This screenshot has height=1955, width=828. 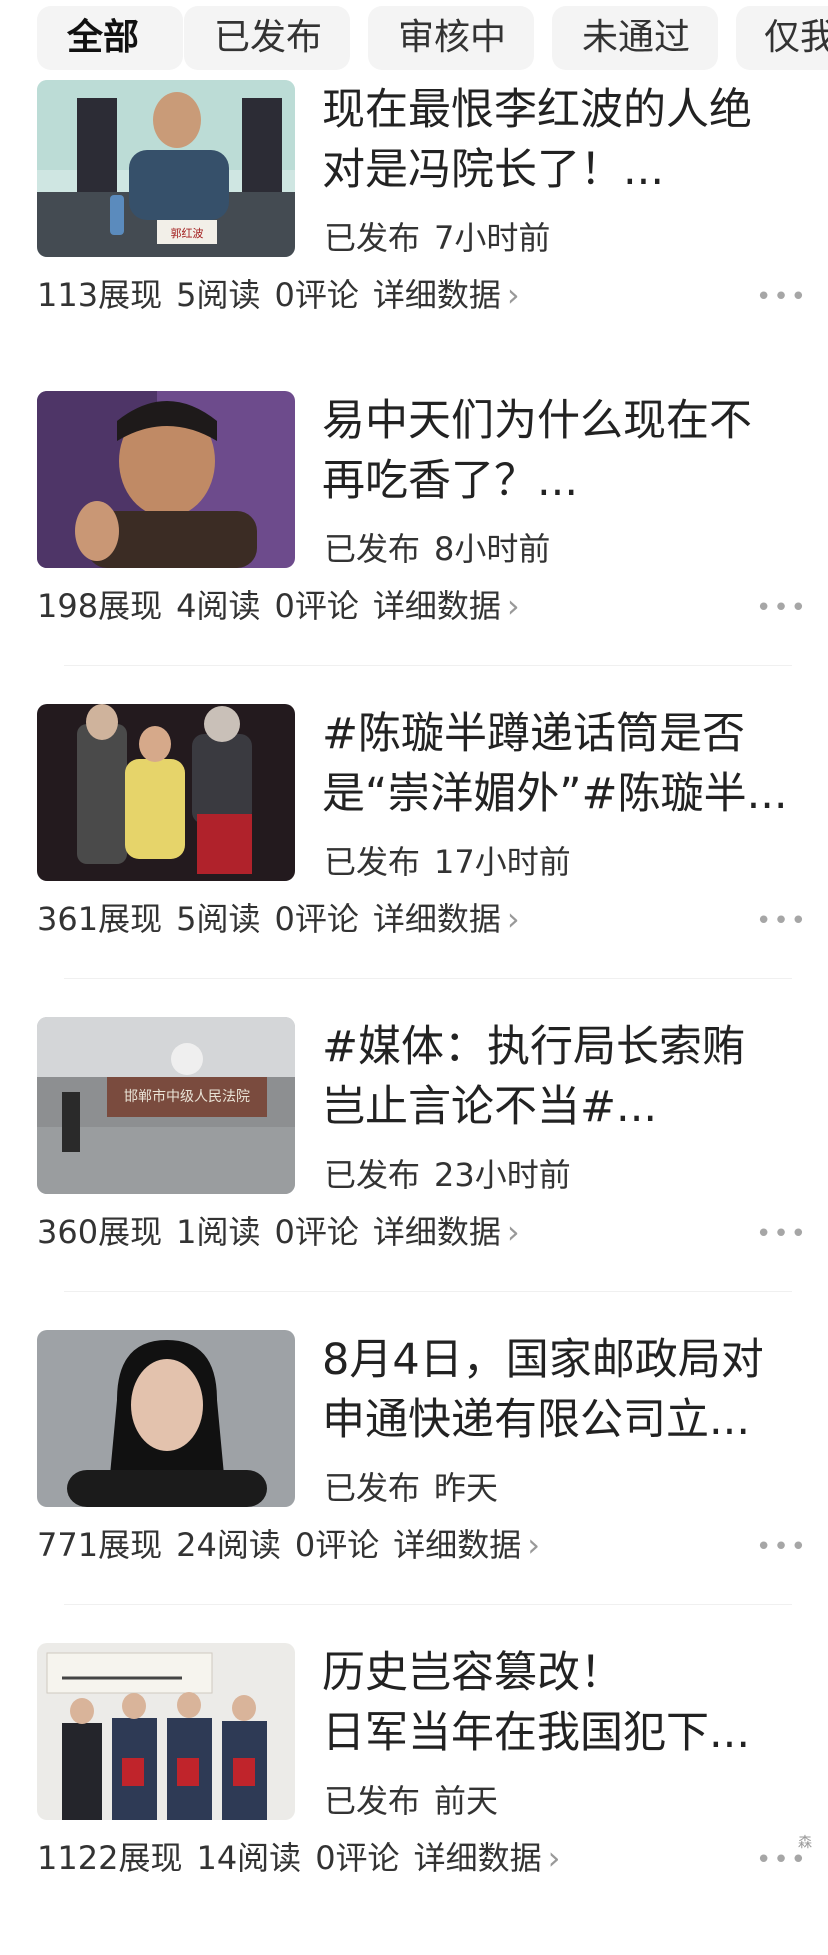 I want to click on tab-reviewing: 审核中, so click(x=451, y=38).